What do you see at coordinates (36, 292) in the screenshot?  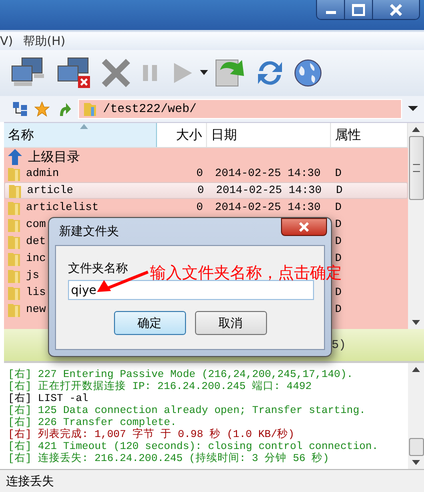 I see `file-name: lis` at bounding box center [36, 292].